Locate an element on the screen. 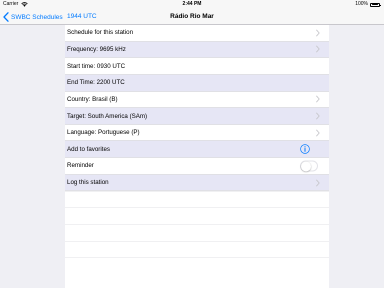 The image size is (384, 288). row-label: Language: Portuguese (P) is located at coordinates (103, 133).